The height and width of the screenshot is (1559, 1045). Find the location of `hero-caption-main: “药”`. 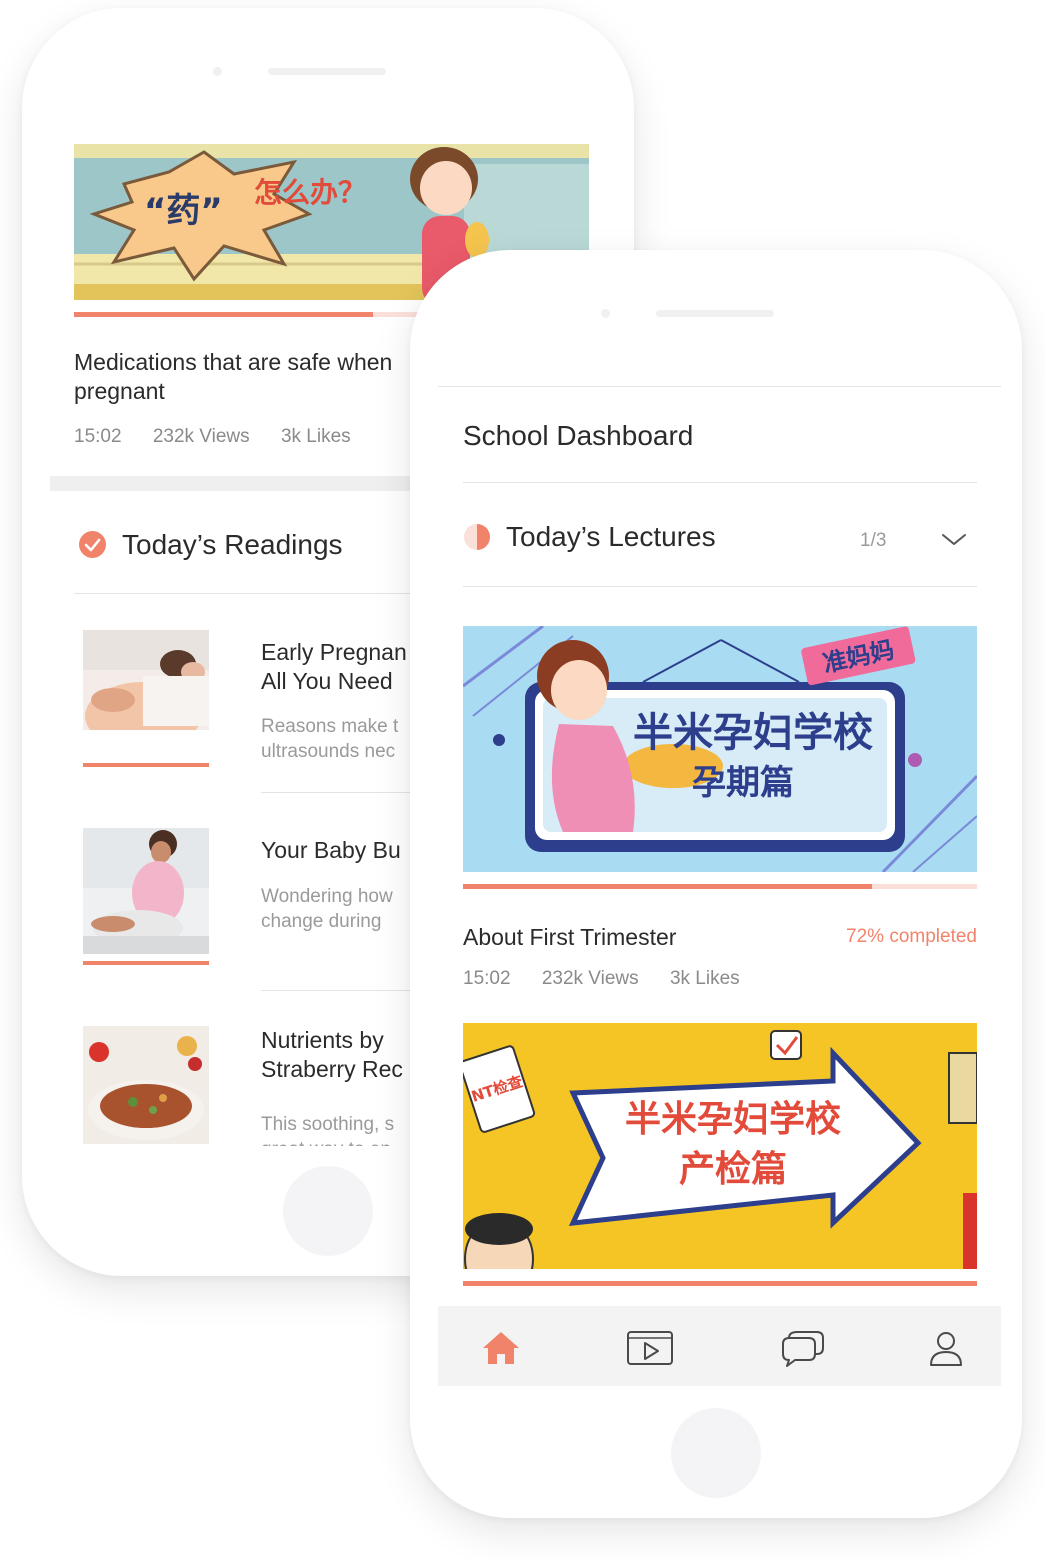

hero-caption-main: “药” is located at coordinates (183, 211).